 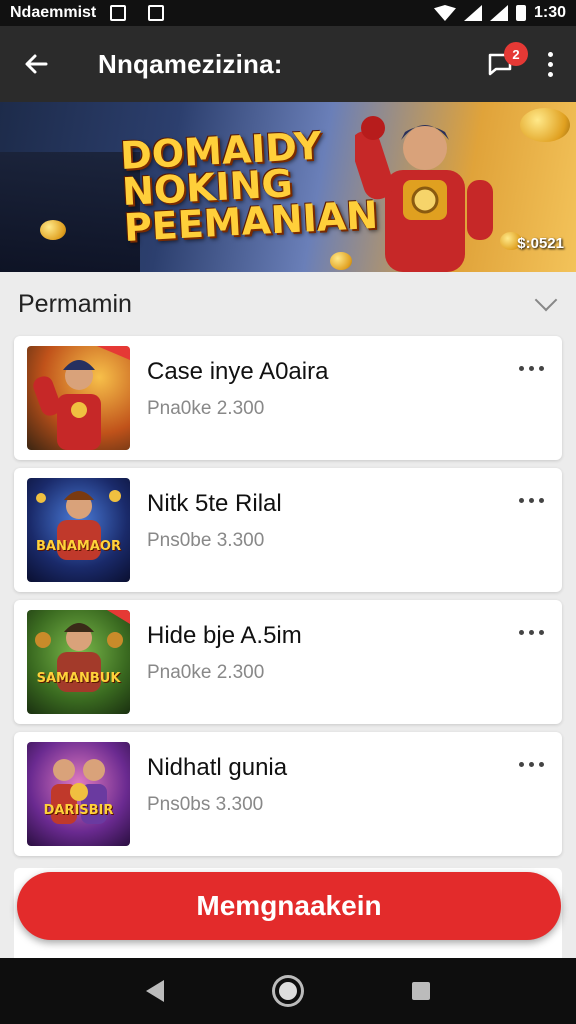 I want to click on system-nav-bar, so click(x=288, y=991).